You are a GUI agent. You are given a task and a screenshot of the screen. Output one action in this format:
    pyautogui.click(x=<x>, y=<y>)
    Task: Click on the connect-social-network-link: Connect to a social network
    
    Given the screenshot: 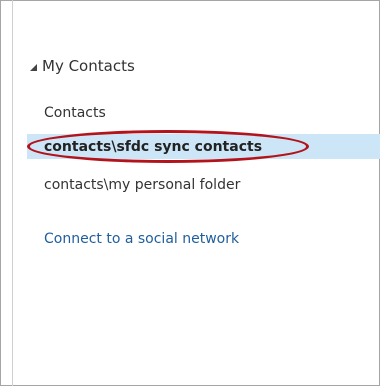 What is the action you would take?
    pyautogui.click(x=141, y=239)
    